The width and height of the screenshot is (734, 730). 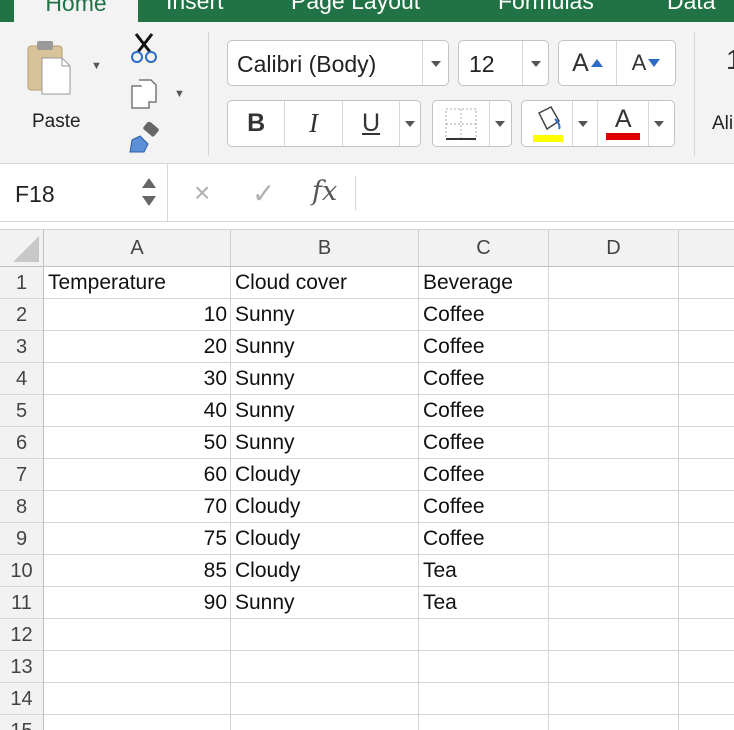 I want to click on table-cell: 10, so click(x=137, y=315).